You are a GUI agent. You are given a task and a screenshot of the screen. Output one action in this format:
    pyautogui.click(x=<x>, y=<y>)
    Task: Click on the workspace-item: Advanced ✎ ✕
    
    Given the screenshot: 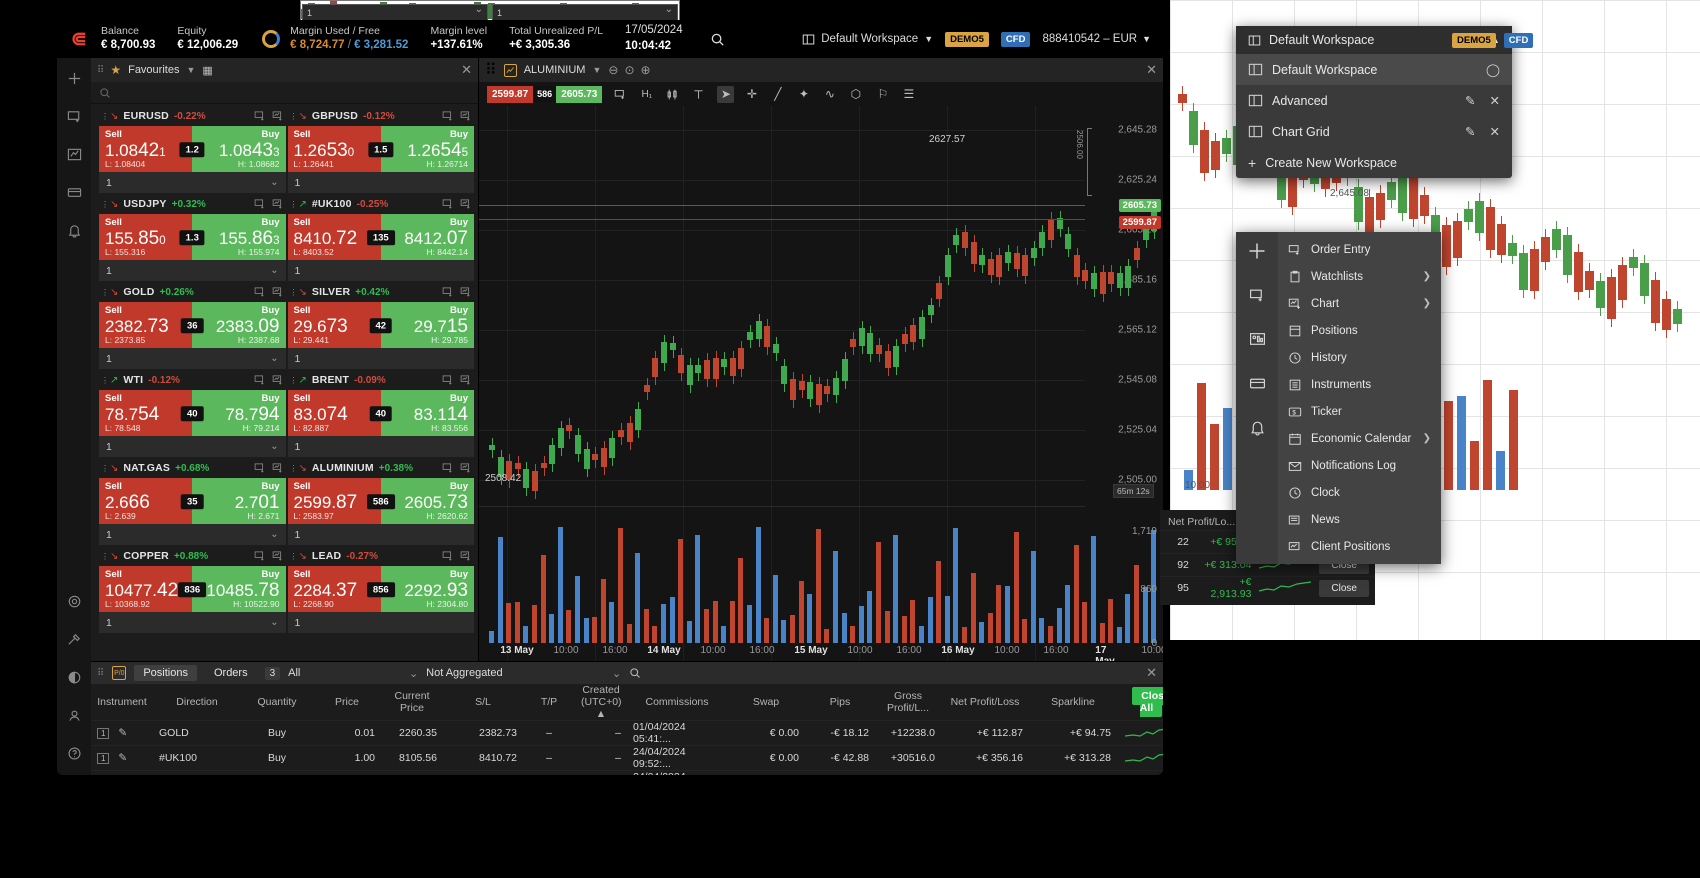 What is the action you would take?
    pyautogui.click(x=1374, y=100)
    